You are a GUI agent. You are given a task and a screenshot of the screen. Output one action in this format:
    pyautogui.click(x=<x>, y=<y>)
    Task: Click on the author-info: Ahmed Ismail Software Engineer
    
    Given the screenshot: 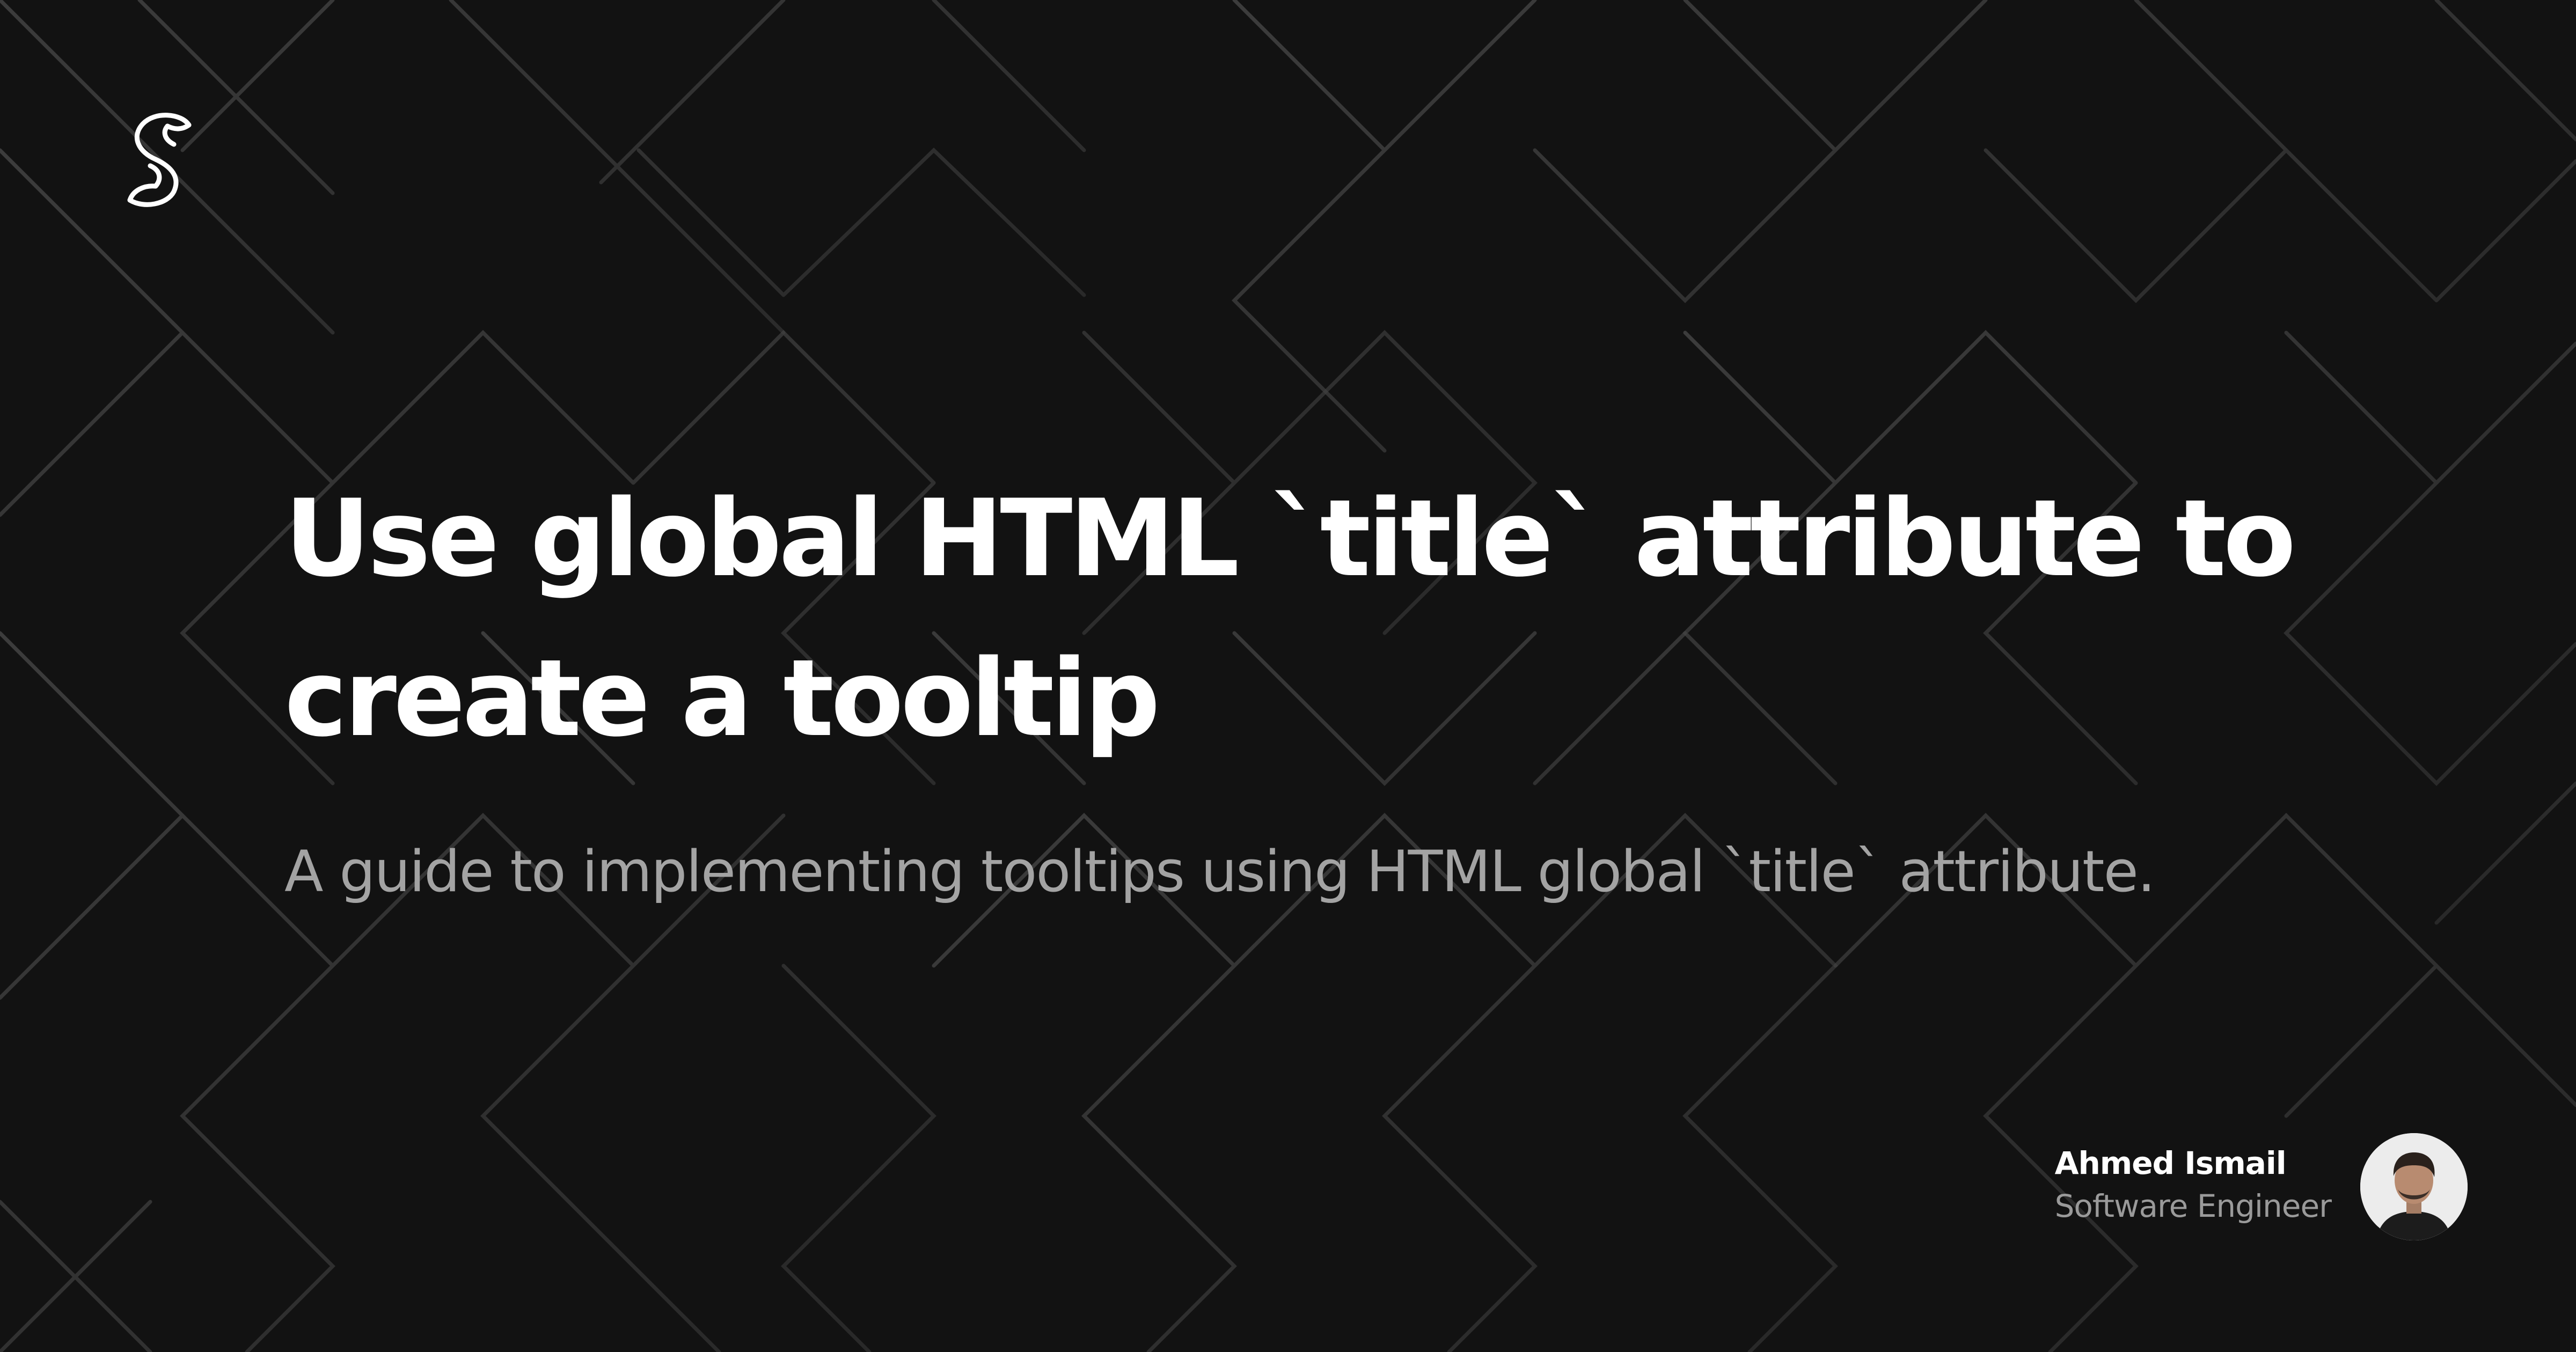 What is the action you would take?
    pyautogui.click(x=2193, y=1185)
    